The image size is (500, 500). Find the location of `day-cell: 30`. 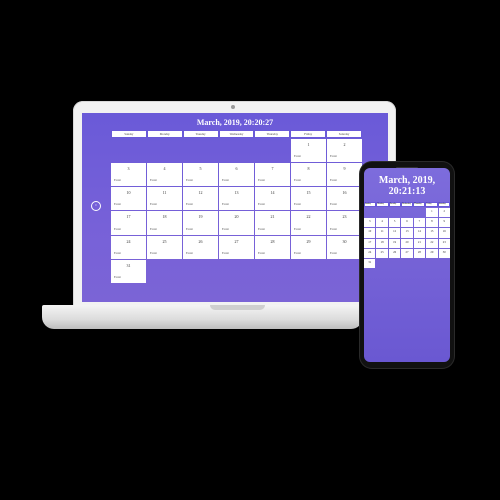

day-cell: 30 is located at coordinates (444, 253).